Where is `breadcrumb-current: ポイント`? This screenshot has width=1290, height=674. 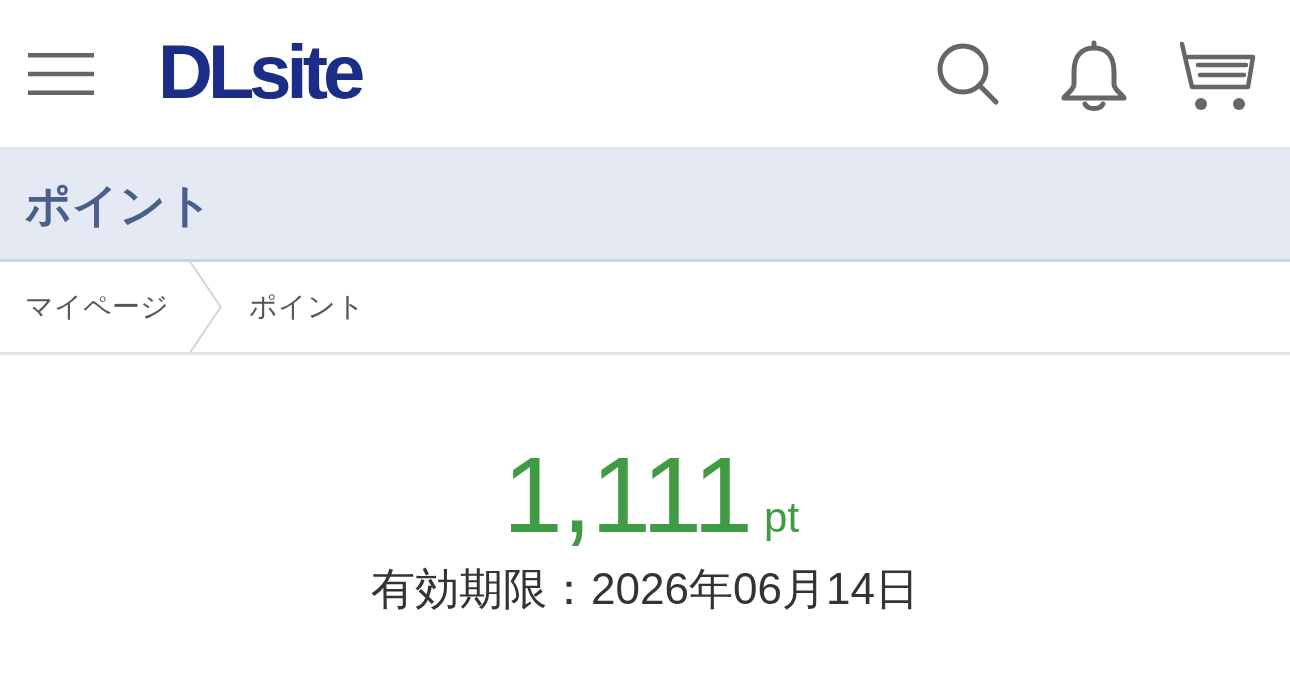 breadcrumb-current: ポイント is located at coordinates (307, 307).